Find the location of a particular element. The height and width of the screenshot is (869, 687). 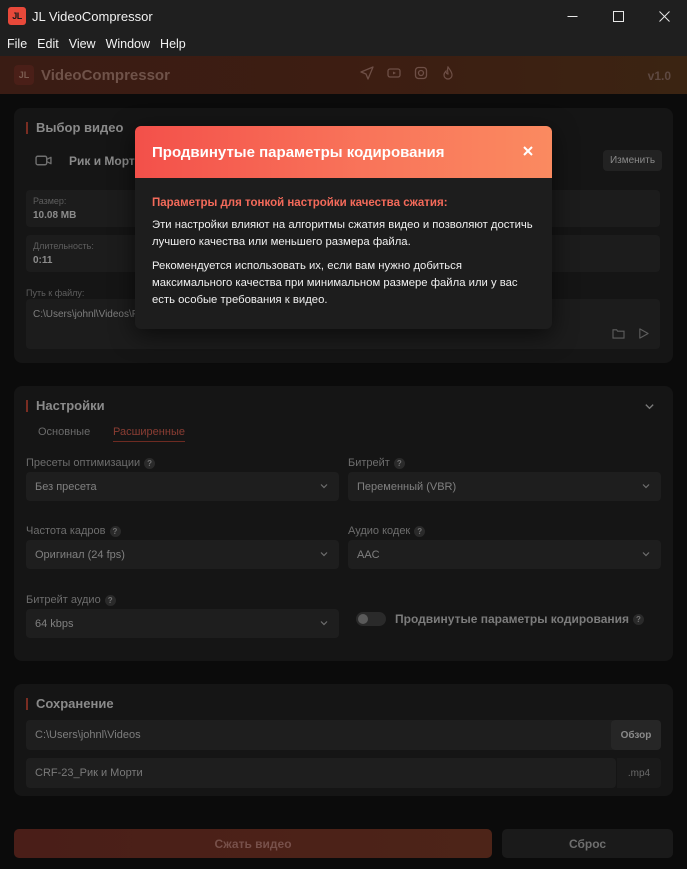

audio-bitrate-label: Битрейт аудио ? is located at coordinates (71, 600).